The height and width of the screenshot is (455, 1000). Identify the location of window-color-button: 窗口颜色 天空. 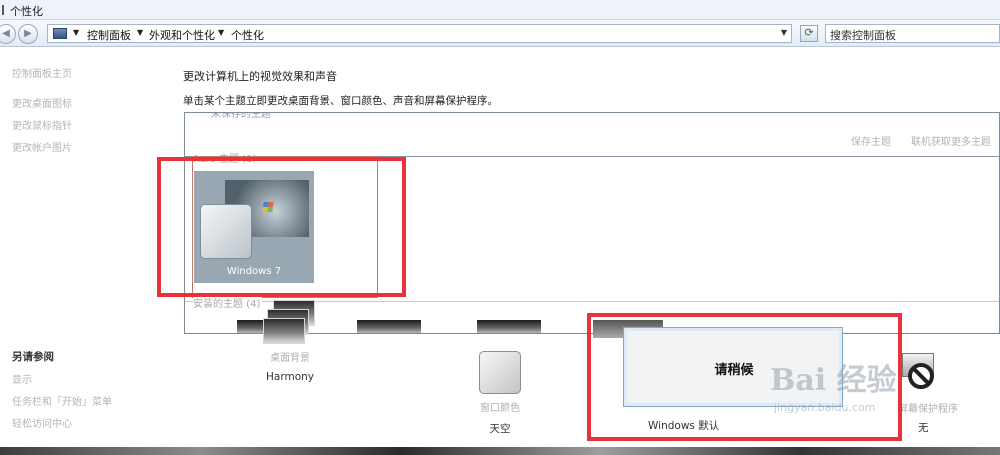
(500, 393).